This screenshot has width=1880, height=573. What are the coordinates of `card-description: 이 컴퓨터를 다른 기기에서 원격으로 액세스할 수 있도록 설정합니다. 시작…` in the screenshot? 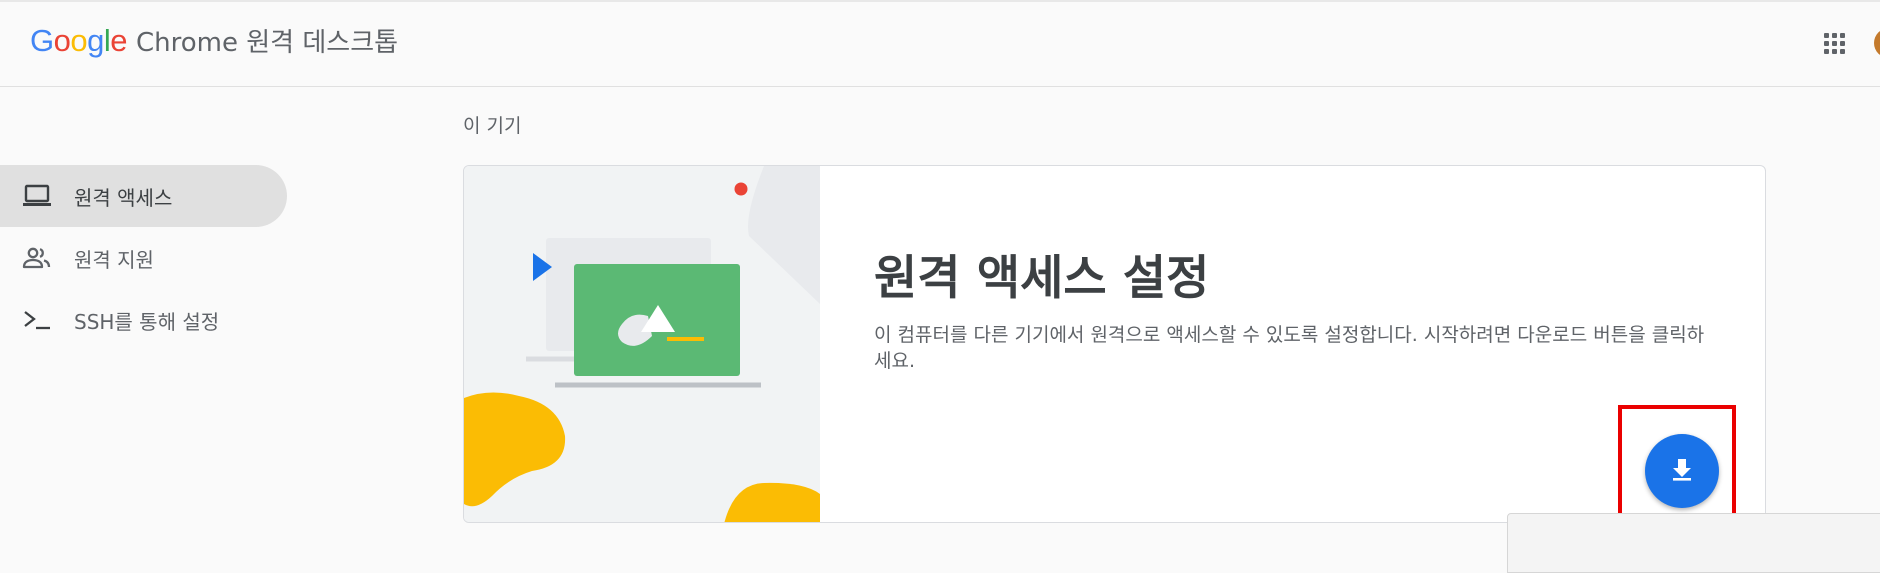 It's located at (1289, 348).